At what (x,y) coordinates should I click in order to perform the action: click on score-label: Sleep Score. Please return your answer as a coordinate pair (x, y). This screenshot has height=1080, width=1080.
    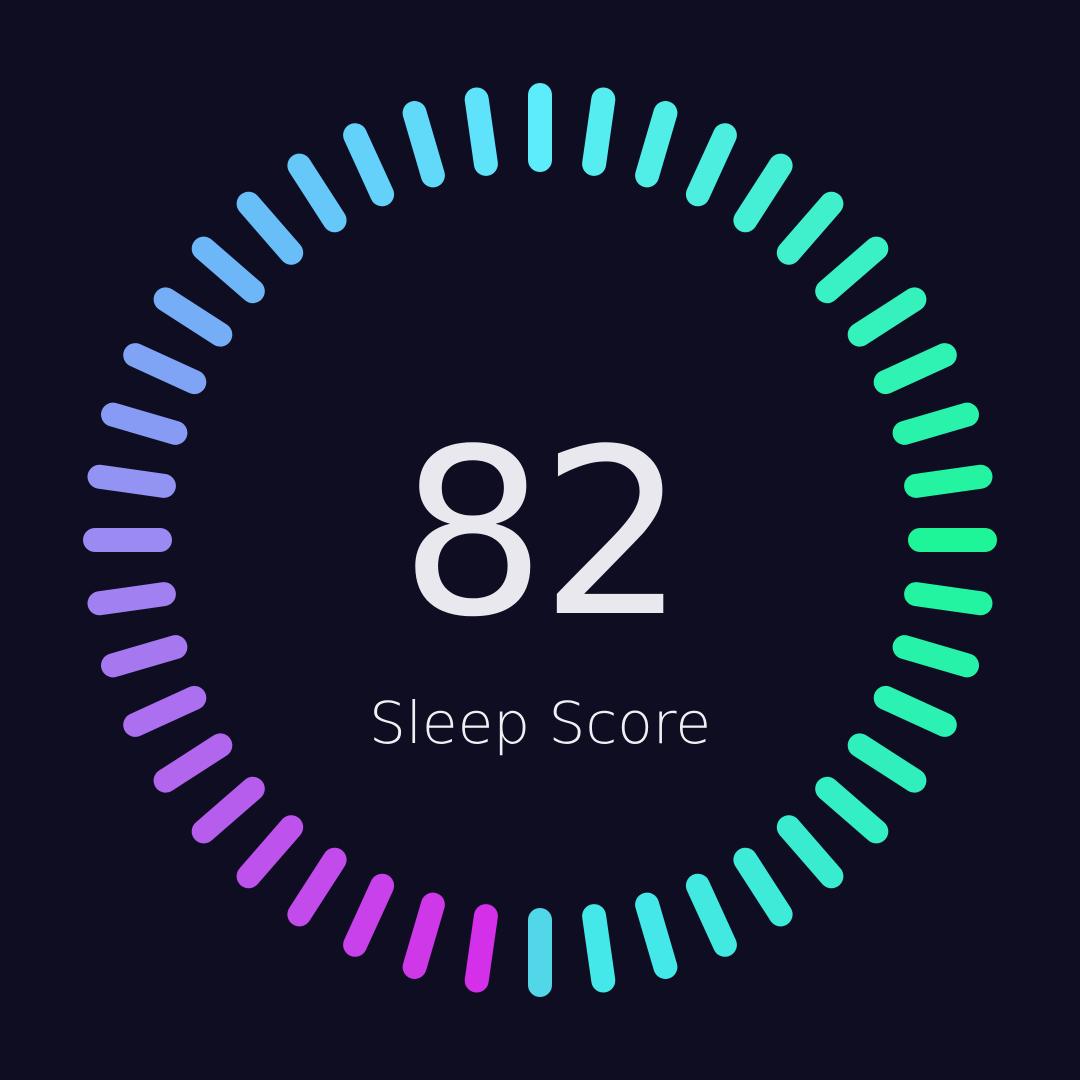
    Looking at the image, I should click on (540, 723).